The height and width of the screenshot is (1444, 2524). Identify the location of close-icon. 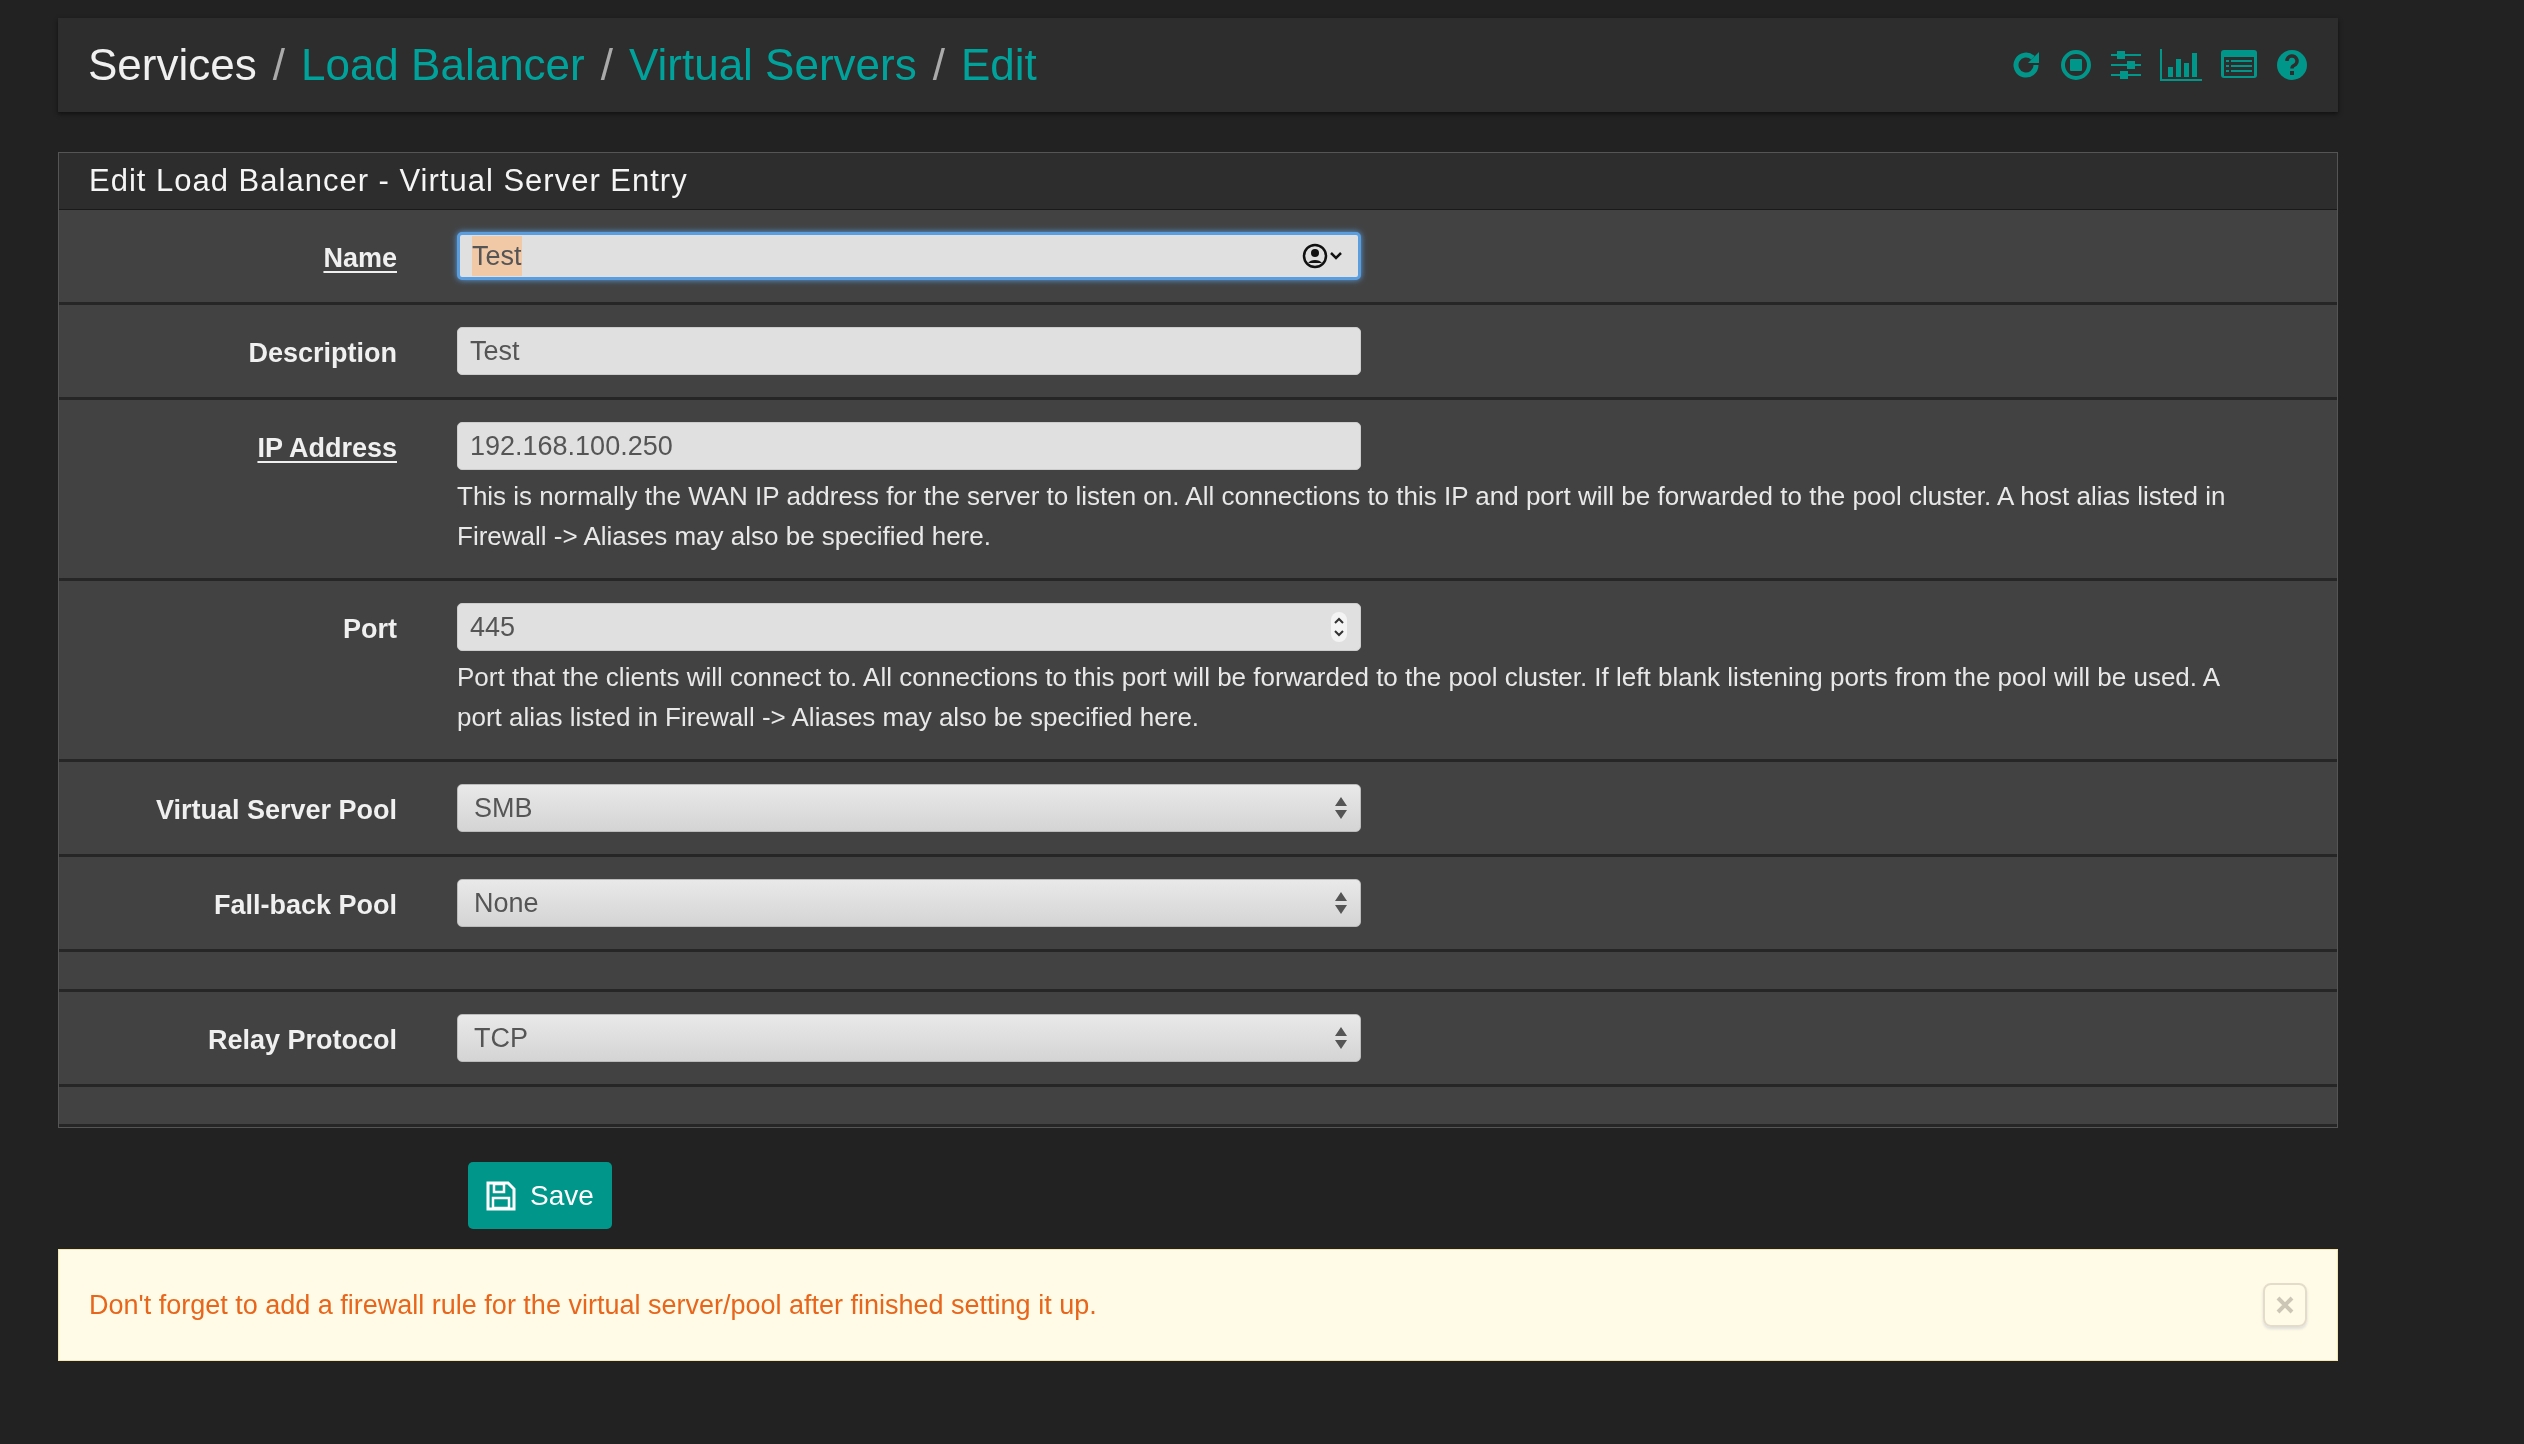
(2285, 1305).